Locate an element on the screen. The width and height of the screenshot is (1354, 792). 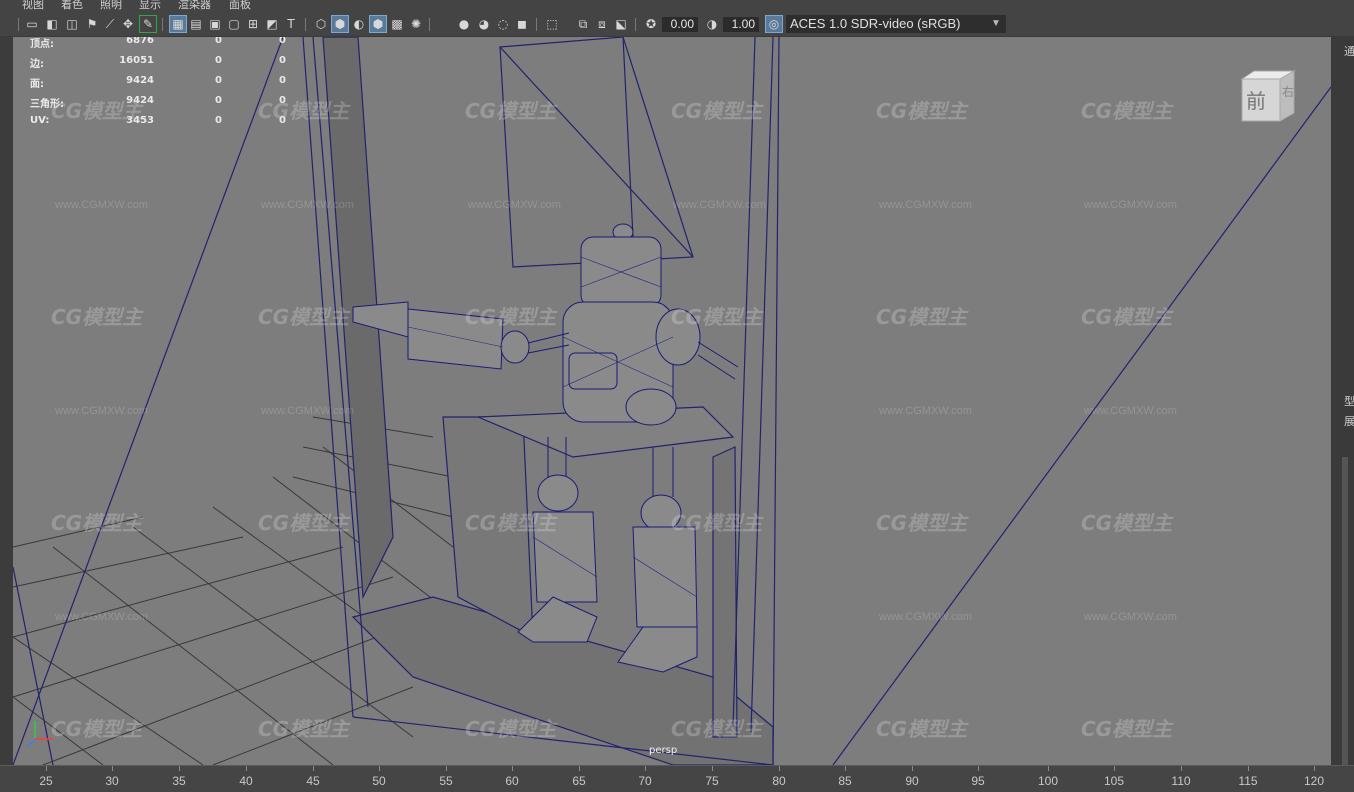
grid-icon: ▦ is located at coordinates (178, 24).